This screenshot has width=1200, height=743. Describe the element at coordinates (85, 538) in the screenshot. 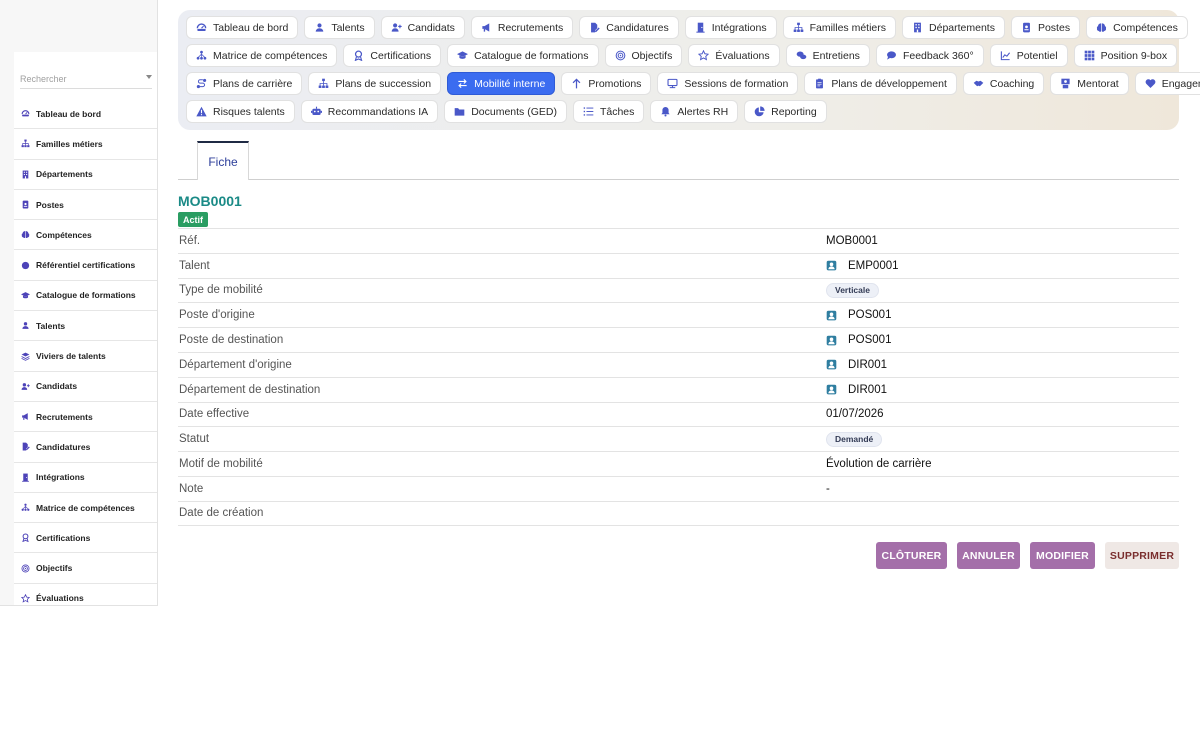

I see `sidebar-item-certifications: Certifications` at that location.